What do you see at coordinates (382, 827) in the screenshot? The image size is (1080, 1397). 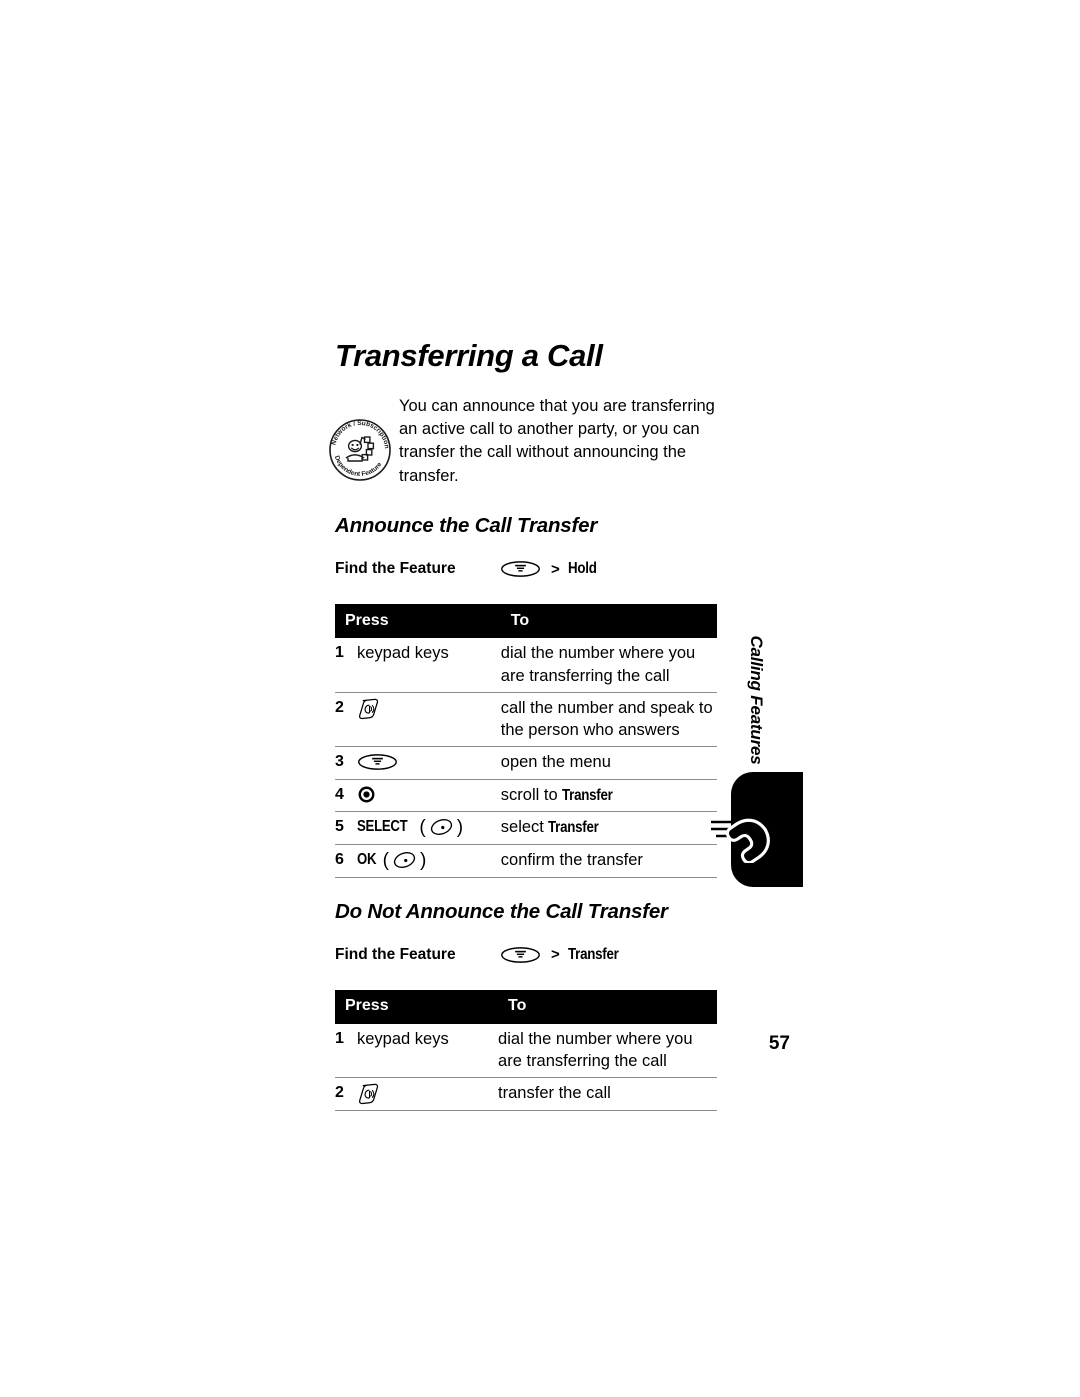 I see `softkey-label-select: SELECT` at bounding box center [382, 827].